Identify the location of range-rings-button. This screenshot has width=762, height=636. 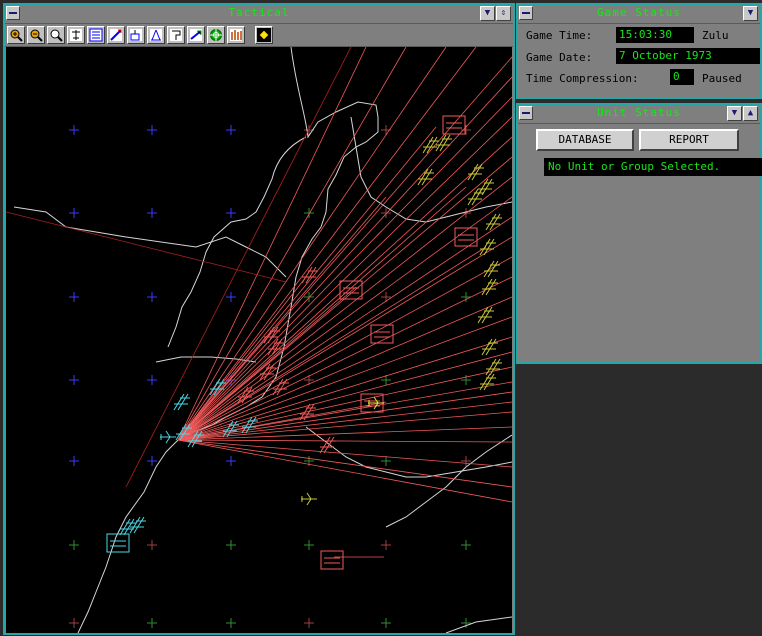
(236, 35).